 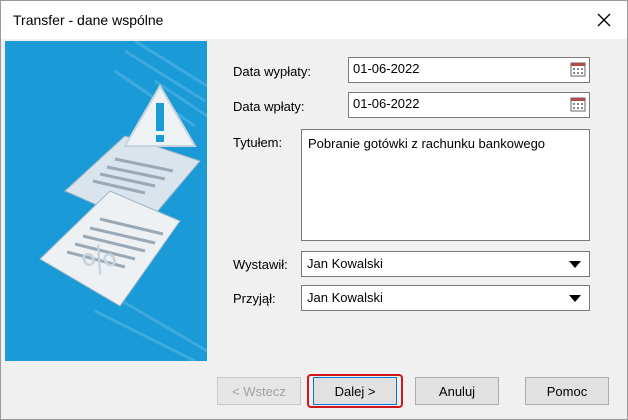 I want to click on wystawil-value: Jan Kowalski, so click(x=345, y=263).